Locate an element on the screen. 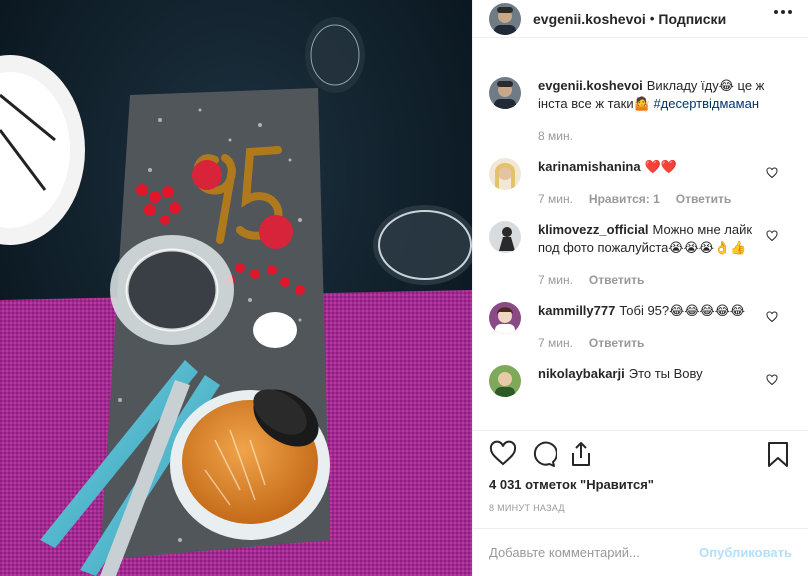  add-comment-bar: Добавьте комментарий... Опубликовать is located at coordinates (640, 552).